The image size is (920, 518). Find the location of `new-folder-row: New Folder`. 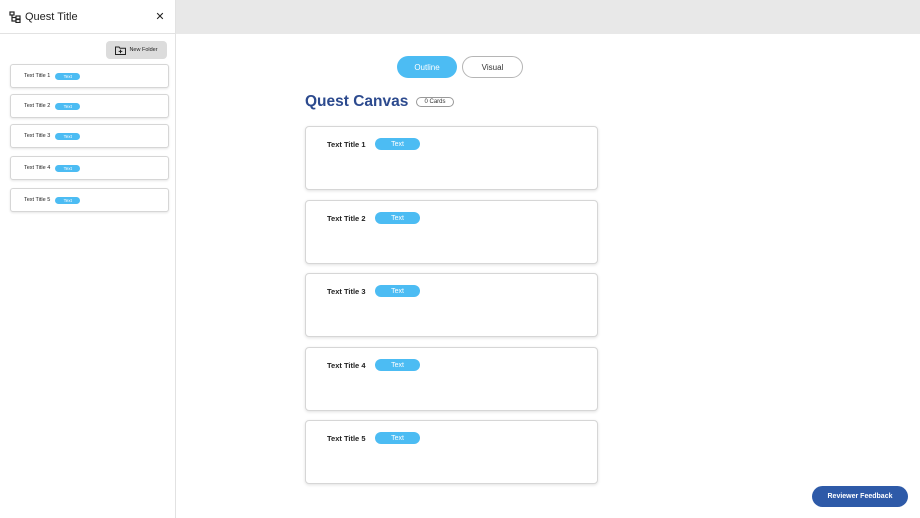

new-folder-row: New Folder is located at coordinates (87, 49).